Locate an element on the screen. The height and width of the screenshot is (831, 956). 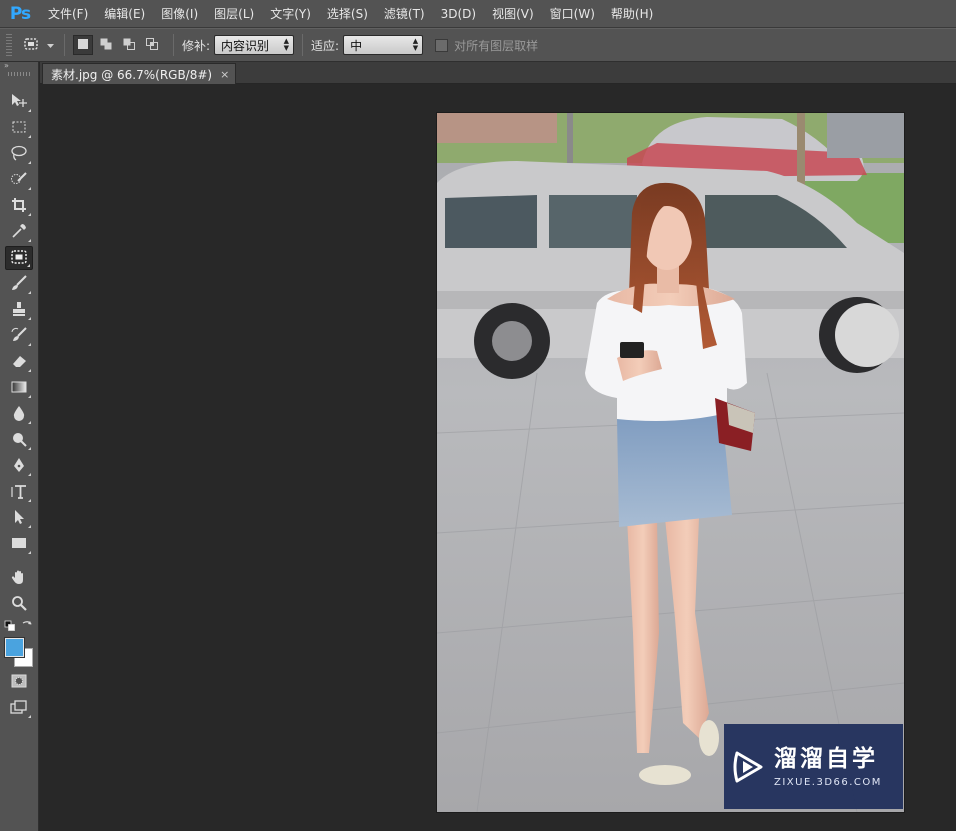
add-to-selection-button is located at coordinates (106, 45).